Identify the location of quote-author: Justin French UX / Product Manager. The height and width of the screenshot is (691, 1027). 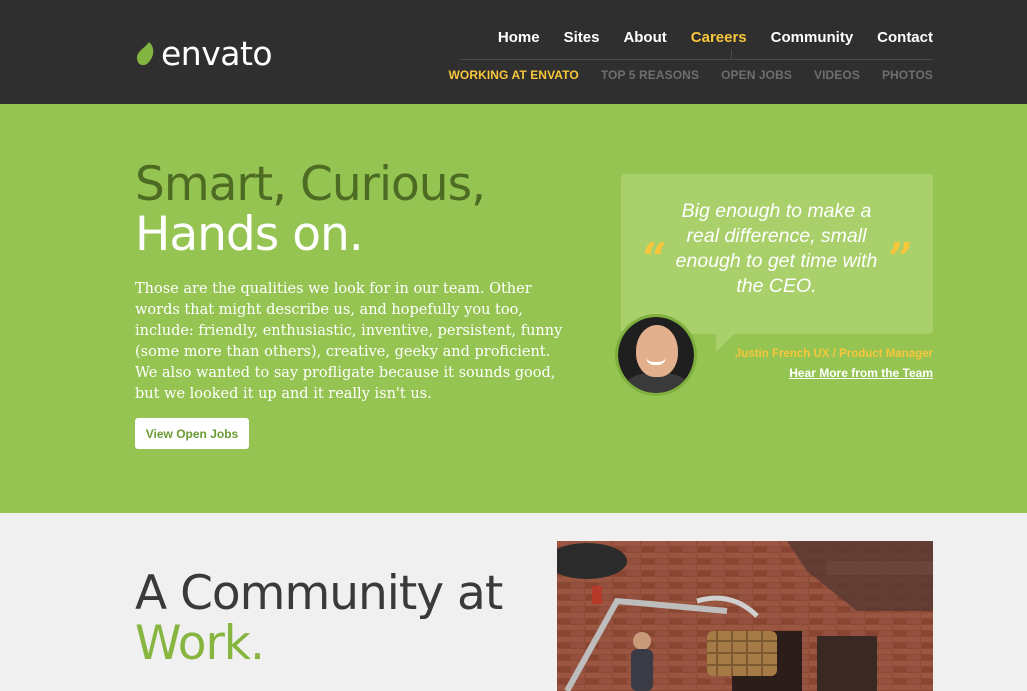
(833, 354).